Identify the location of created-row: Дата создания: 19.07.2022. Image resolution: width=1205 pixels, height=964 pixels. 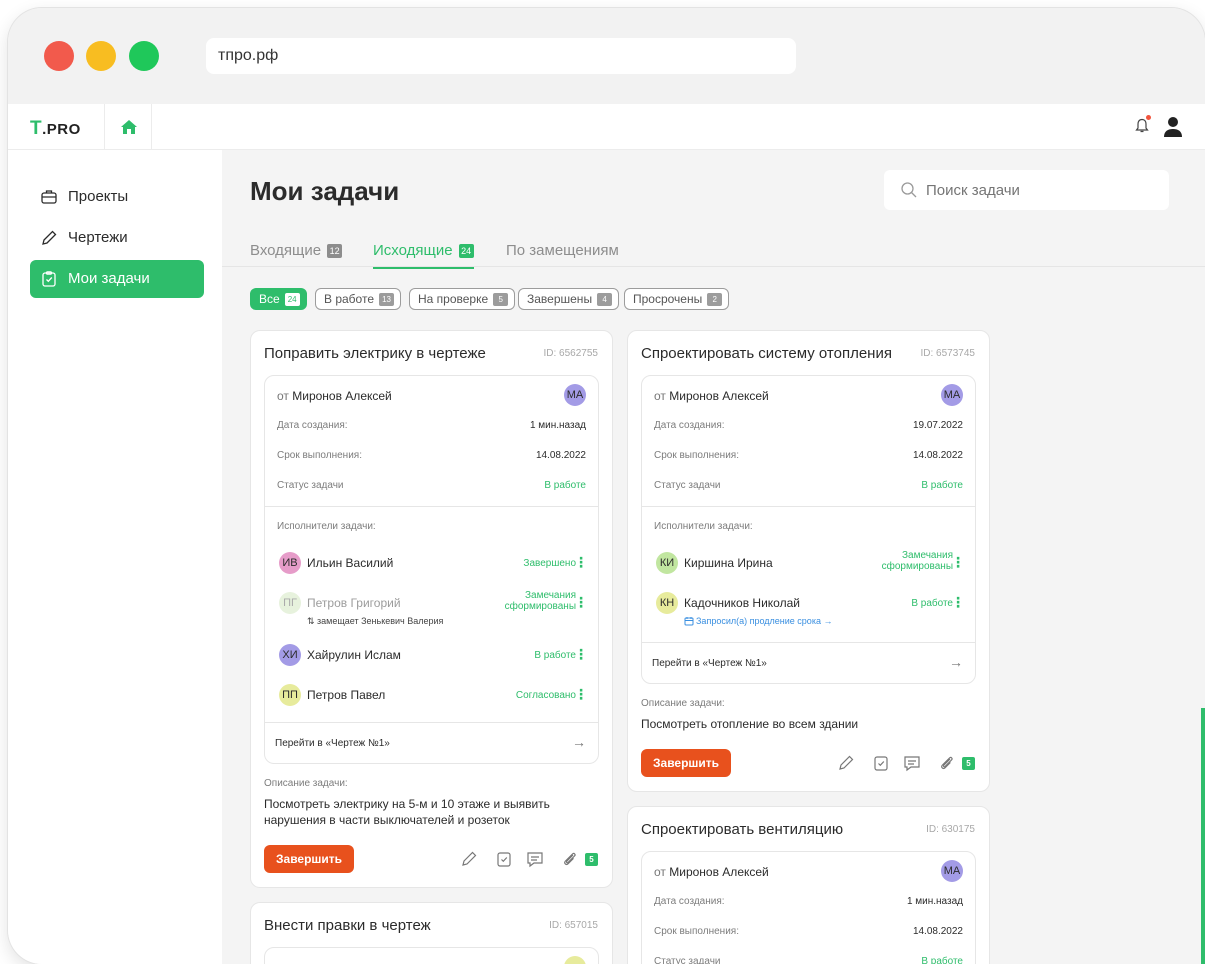
(808, 425).